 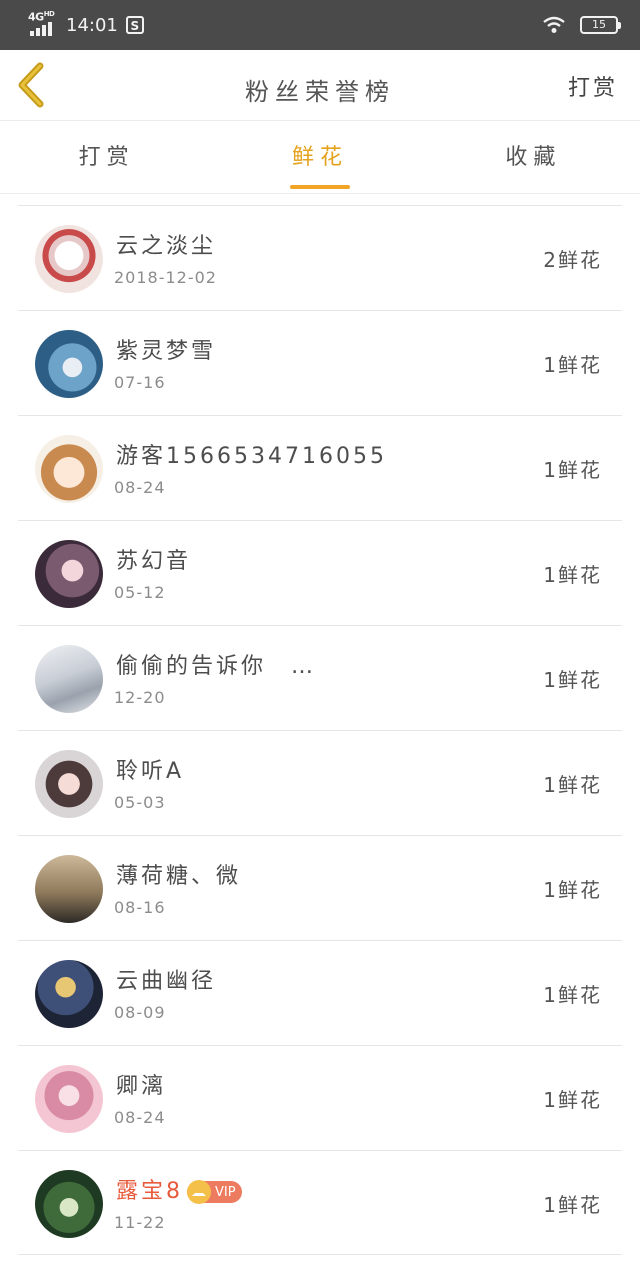 I want to click on reward-button: 打赏, so click(x=593, y=86).